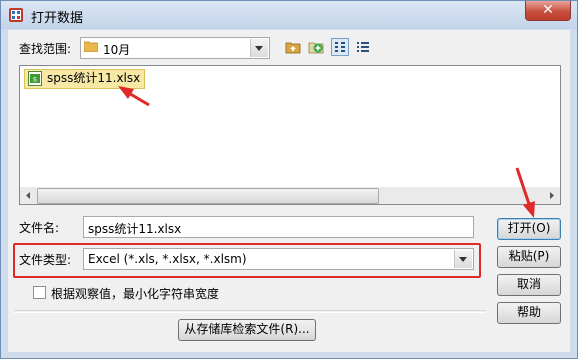 Image resolution: width=578 pixels, height=359 pixels. Describe the element at coordinates (57, 18) in the screenshot. I see `dialog-title: 打开数据` at that location.